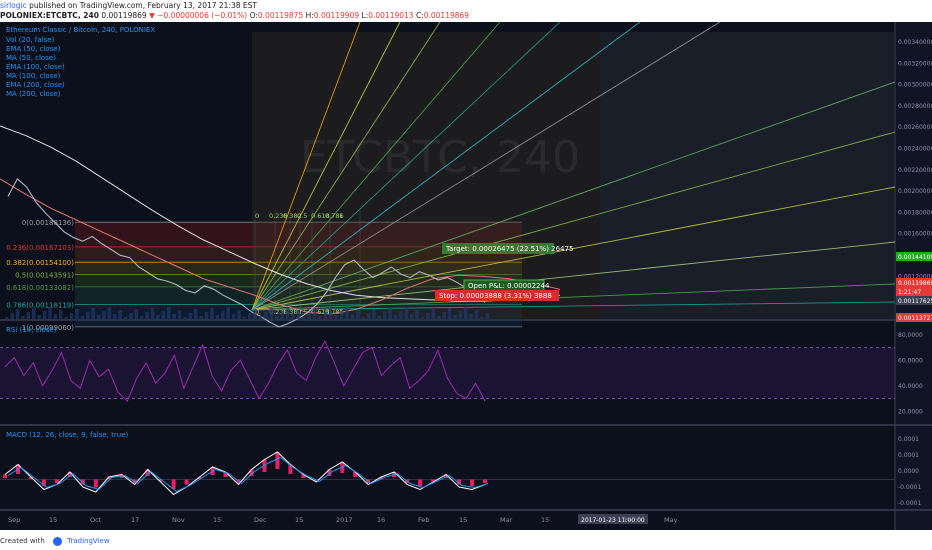  What do you see at coordinates (507, 248) in the screenshot?
I see `target-label: Target: 0.00026475 (22.51%) 26475` at bounding box center [507, 248].